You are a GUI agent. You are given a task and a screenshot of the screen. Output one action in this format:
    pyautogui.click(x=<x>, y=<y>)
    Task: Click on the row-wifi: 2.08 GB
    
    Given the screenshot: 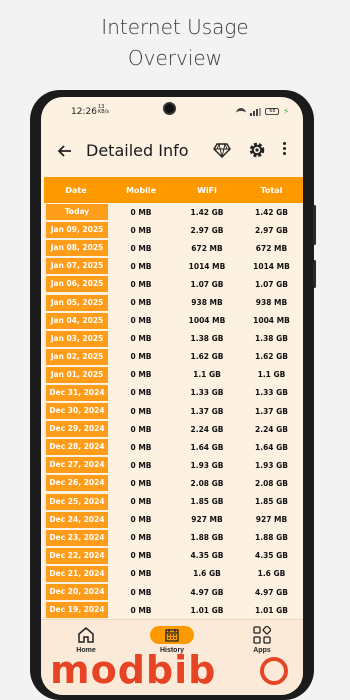 What is the action you would take?
    pyautogui.click(x=207, y=483)
    